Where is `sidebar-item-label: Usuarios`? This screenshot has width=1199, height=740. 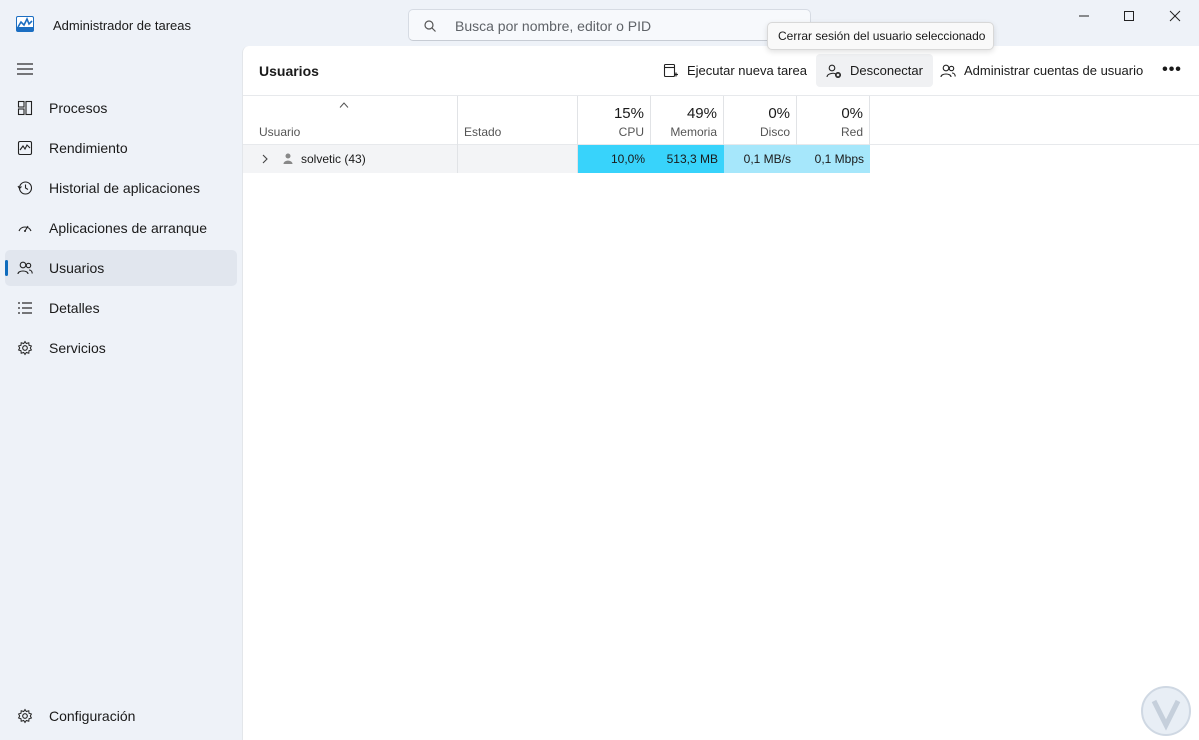
sidebar-item-label: Usuarios is located at coordinates (77, 268).